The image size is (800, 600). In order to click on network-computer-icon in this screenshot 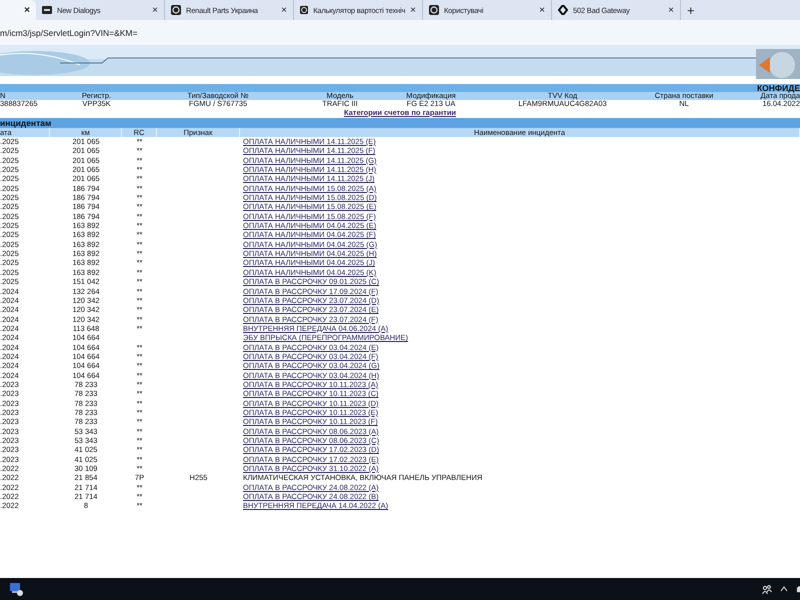, I will do `click(16, 589)`.